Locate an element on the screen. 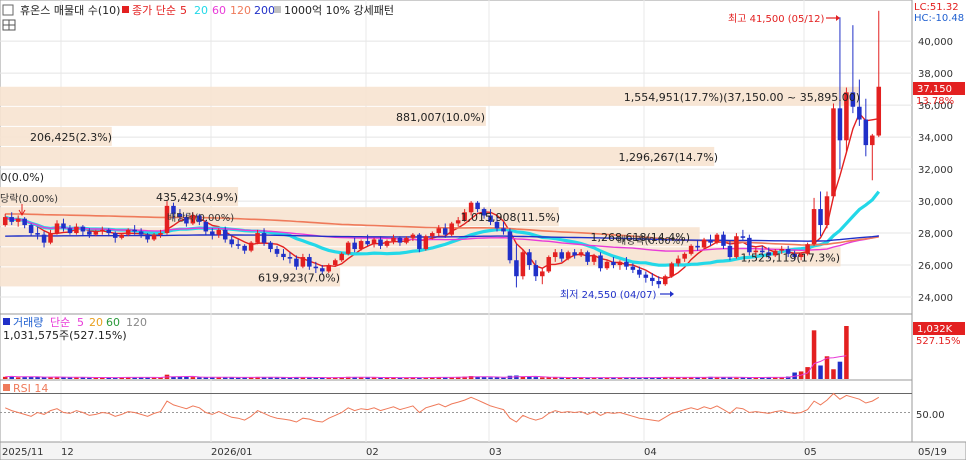  ma-period-5: 5 is located at coordinates (183, 10).